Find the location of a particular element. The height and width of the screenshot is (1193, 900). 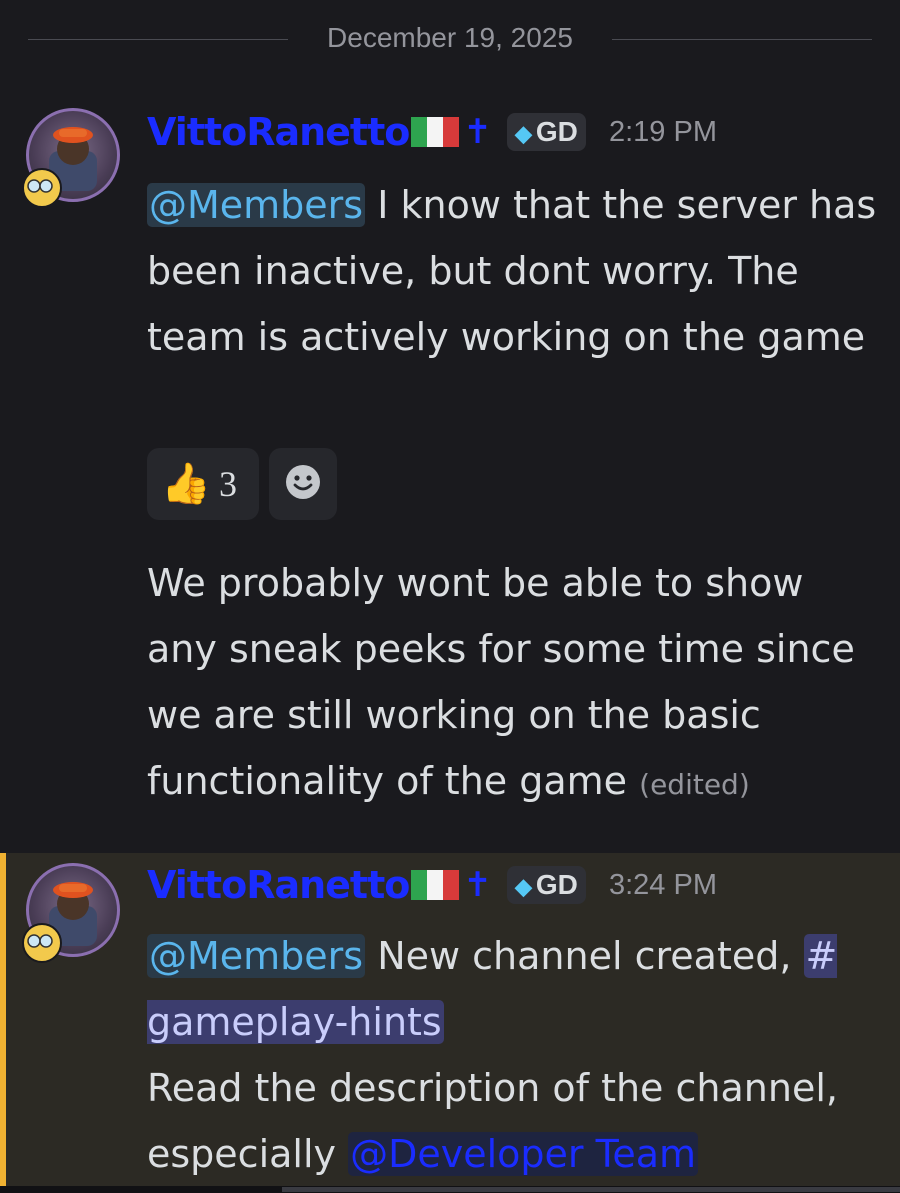

smiley-icon is located at coordinates (303, 482).